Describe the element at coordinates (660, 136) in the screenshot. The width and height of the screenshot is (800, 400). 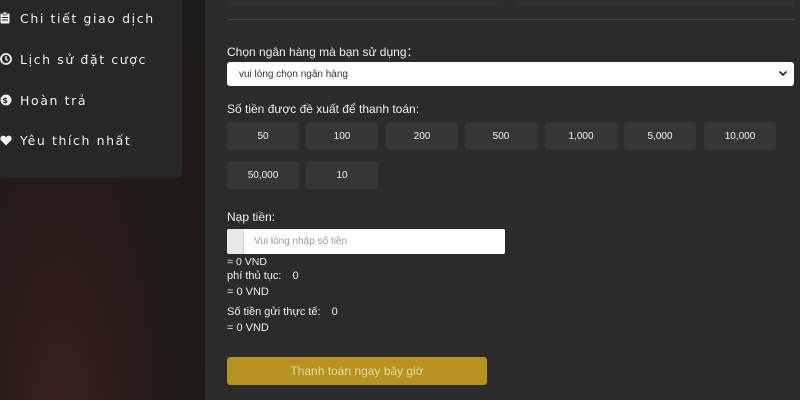
I see `amount-button-5000: 5,000` at that location.